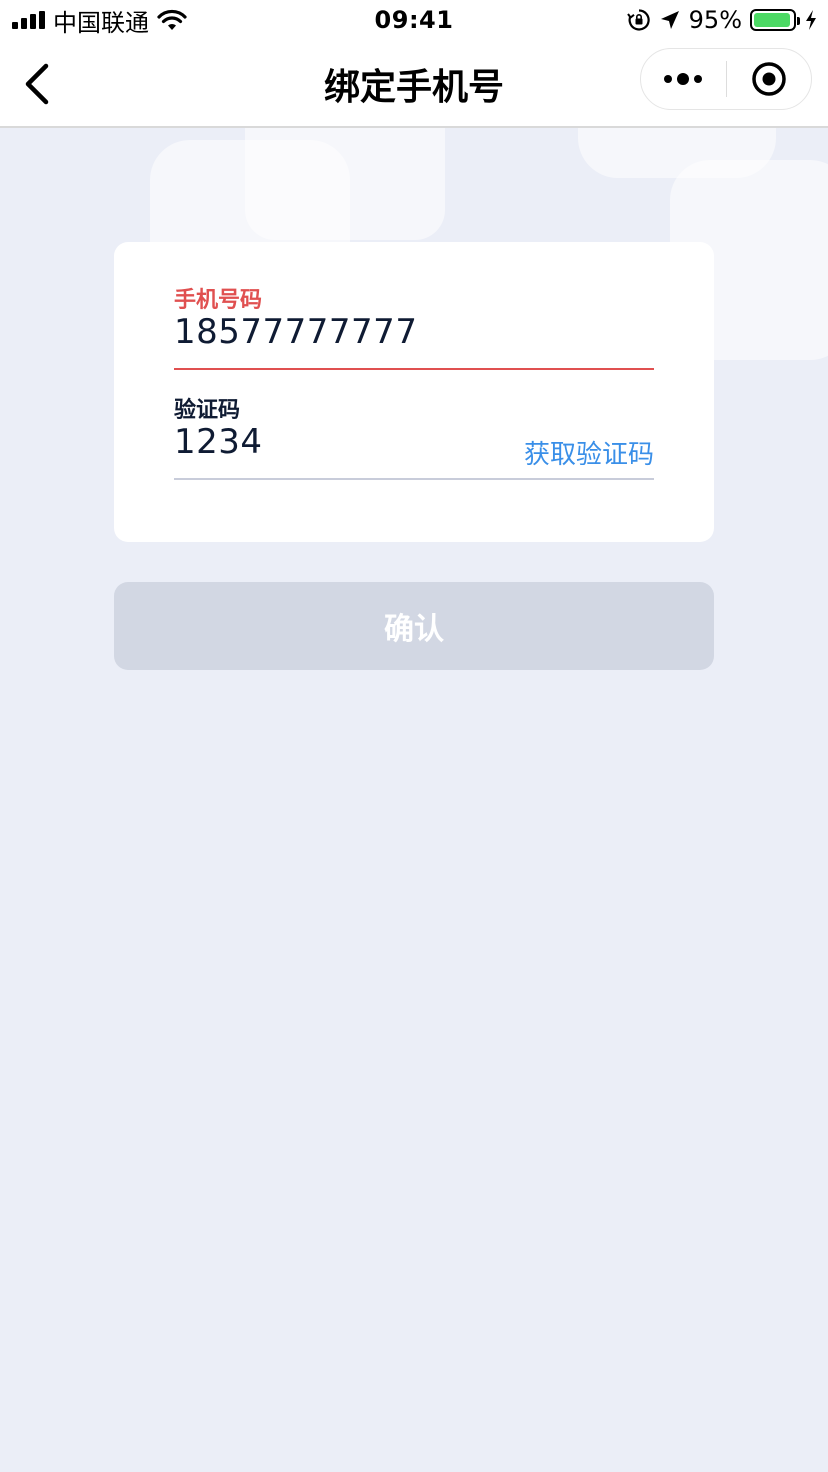 Image resolution: width=828 pixels, height=1472 pixels. What do you see at coordinates (589, 452) in the screenshot?
I see `get-code-button: 获取验证码` at bounding box center [589, 452].